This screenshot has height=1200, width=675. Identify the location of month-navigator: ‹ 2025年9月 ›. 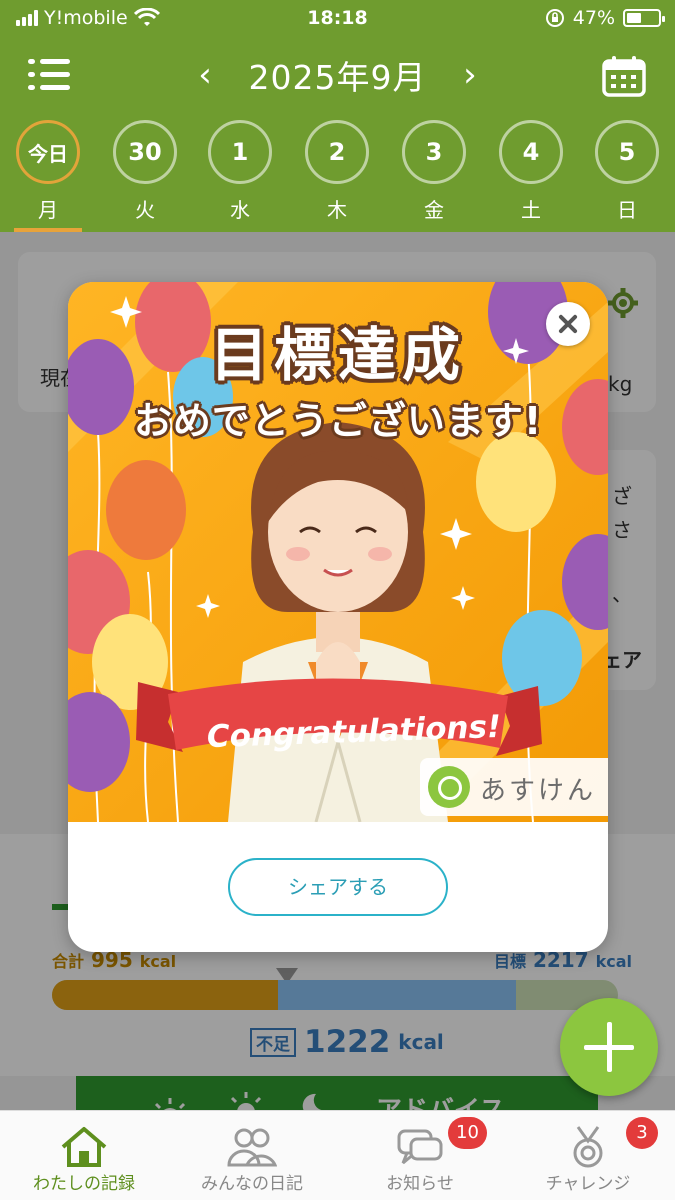
(337, 75).